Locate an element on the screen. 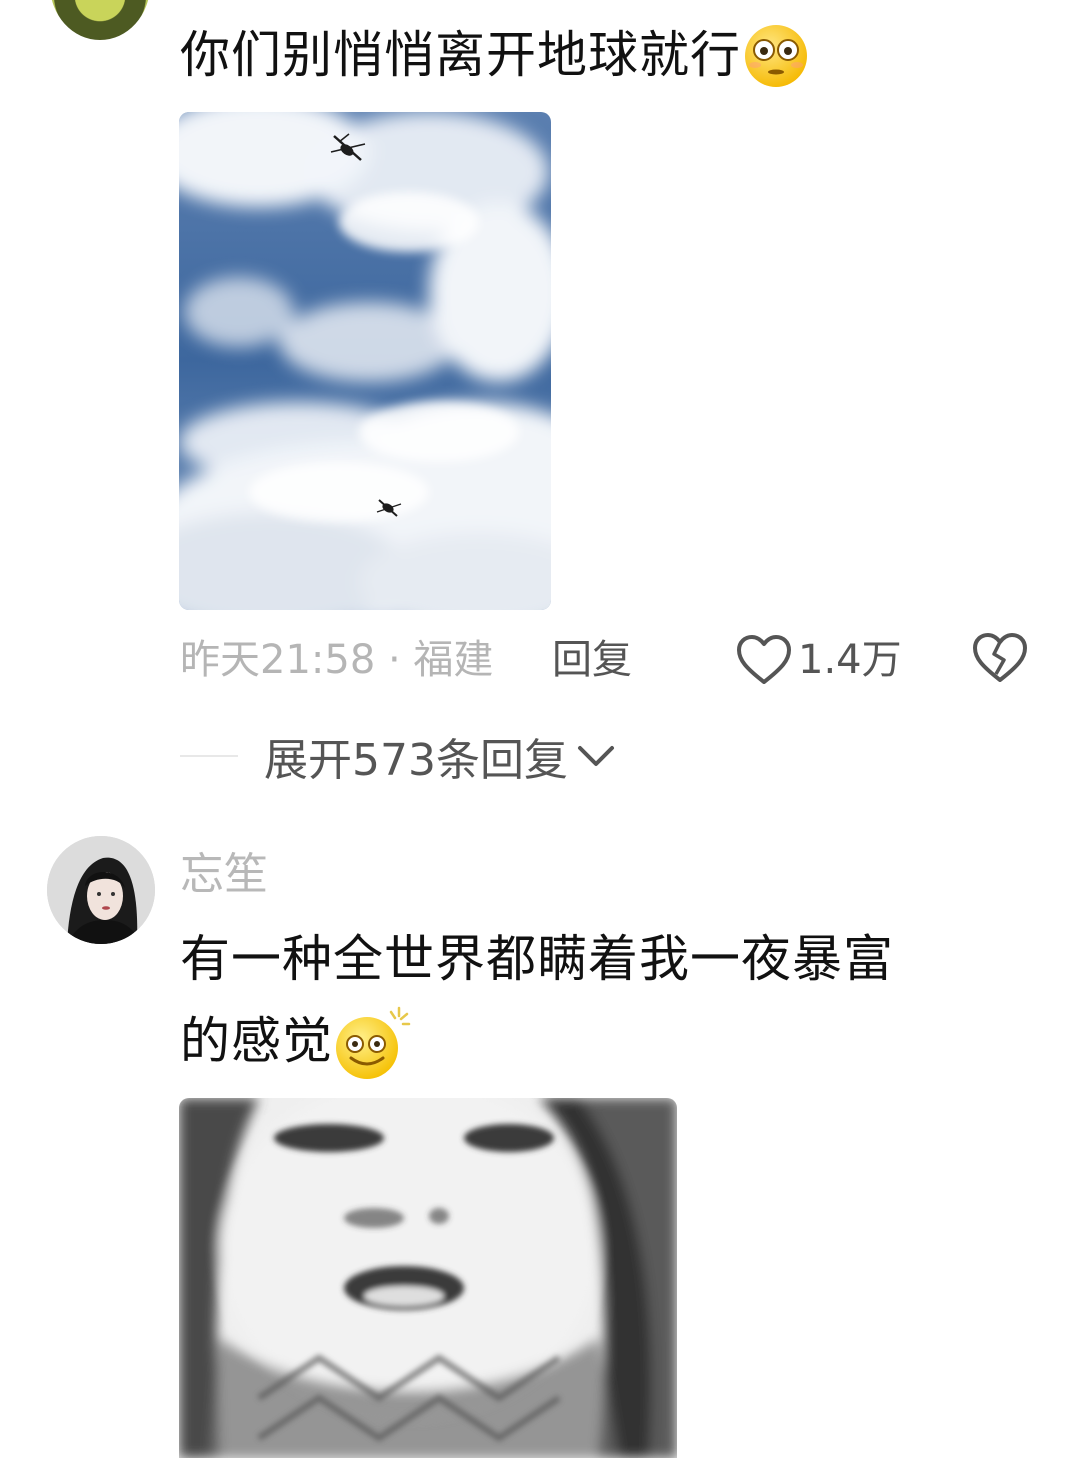 This screenshot has width=1080, height=1458. comment-timestamp: 昨天21:58 · 福建 is located at coordinates (337, 660).